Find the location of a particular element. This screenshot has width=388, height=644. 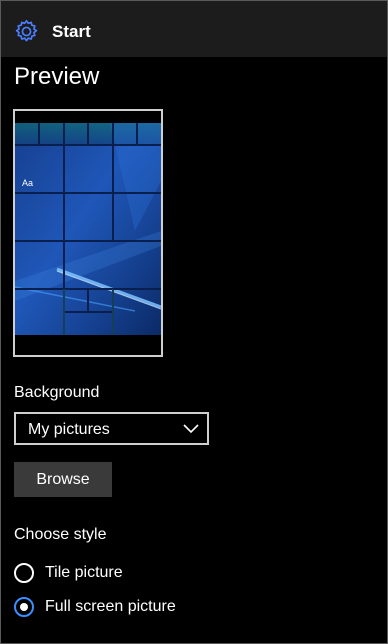

background-dropdown: My pictures is located at coordinates (111, 428).